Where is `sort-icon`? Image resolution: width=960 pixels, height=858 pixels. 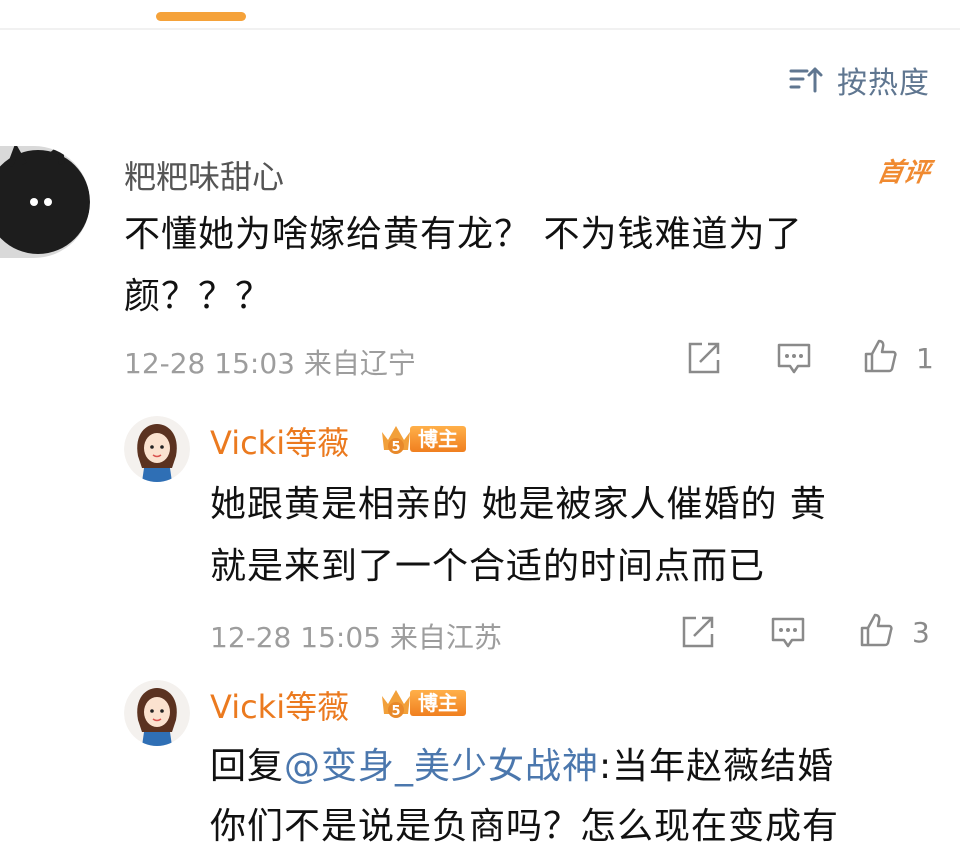
sort-icon is located at coordinates (806, 80).